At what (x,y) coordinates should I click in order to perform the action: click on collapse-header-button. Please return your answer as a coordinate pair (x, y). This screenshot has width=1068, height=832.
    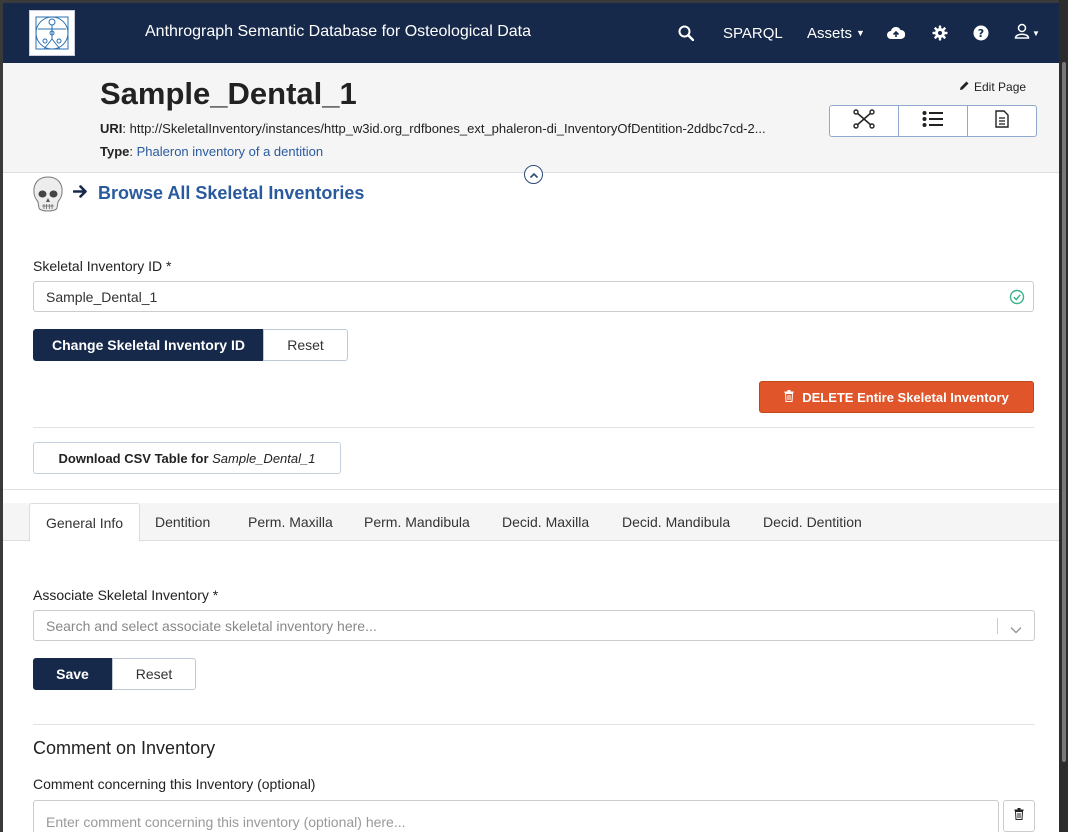
    Looking at the image, I should click on (533, 174).